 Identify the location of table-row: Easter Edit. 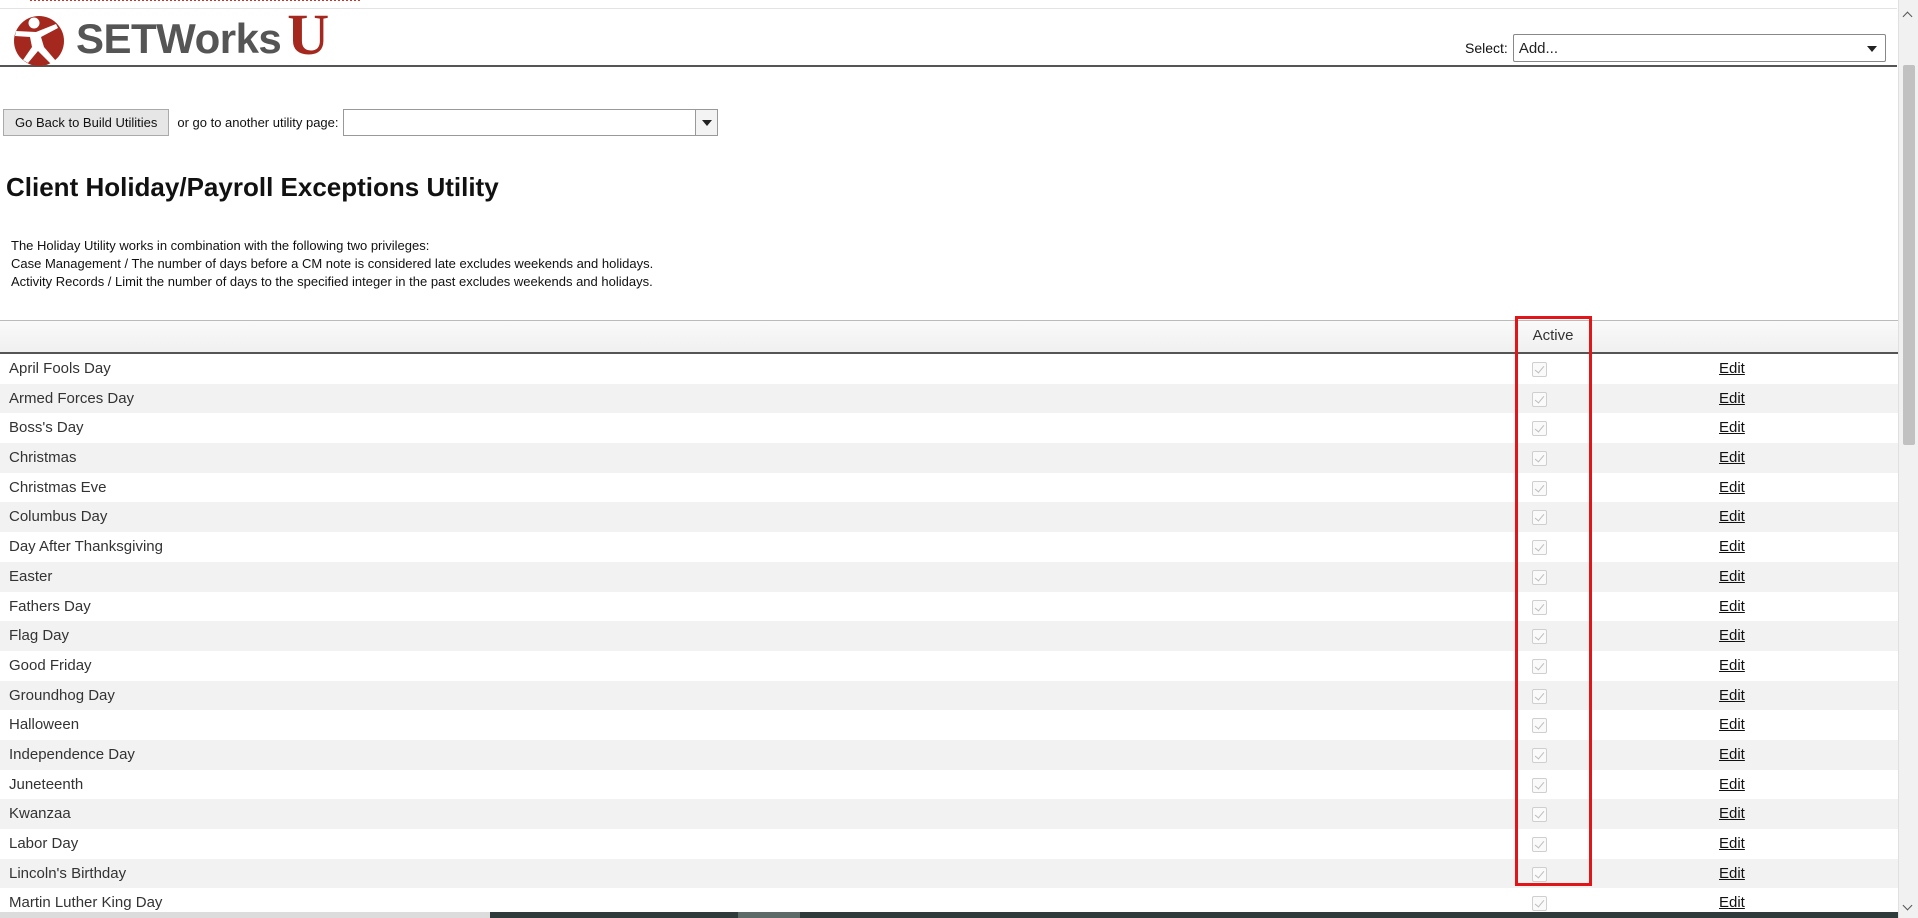
(949, 576).